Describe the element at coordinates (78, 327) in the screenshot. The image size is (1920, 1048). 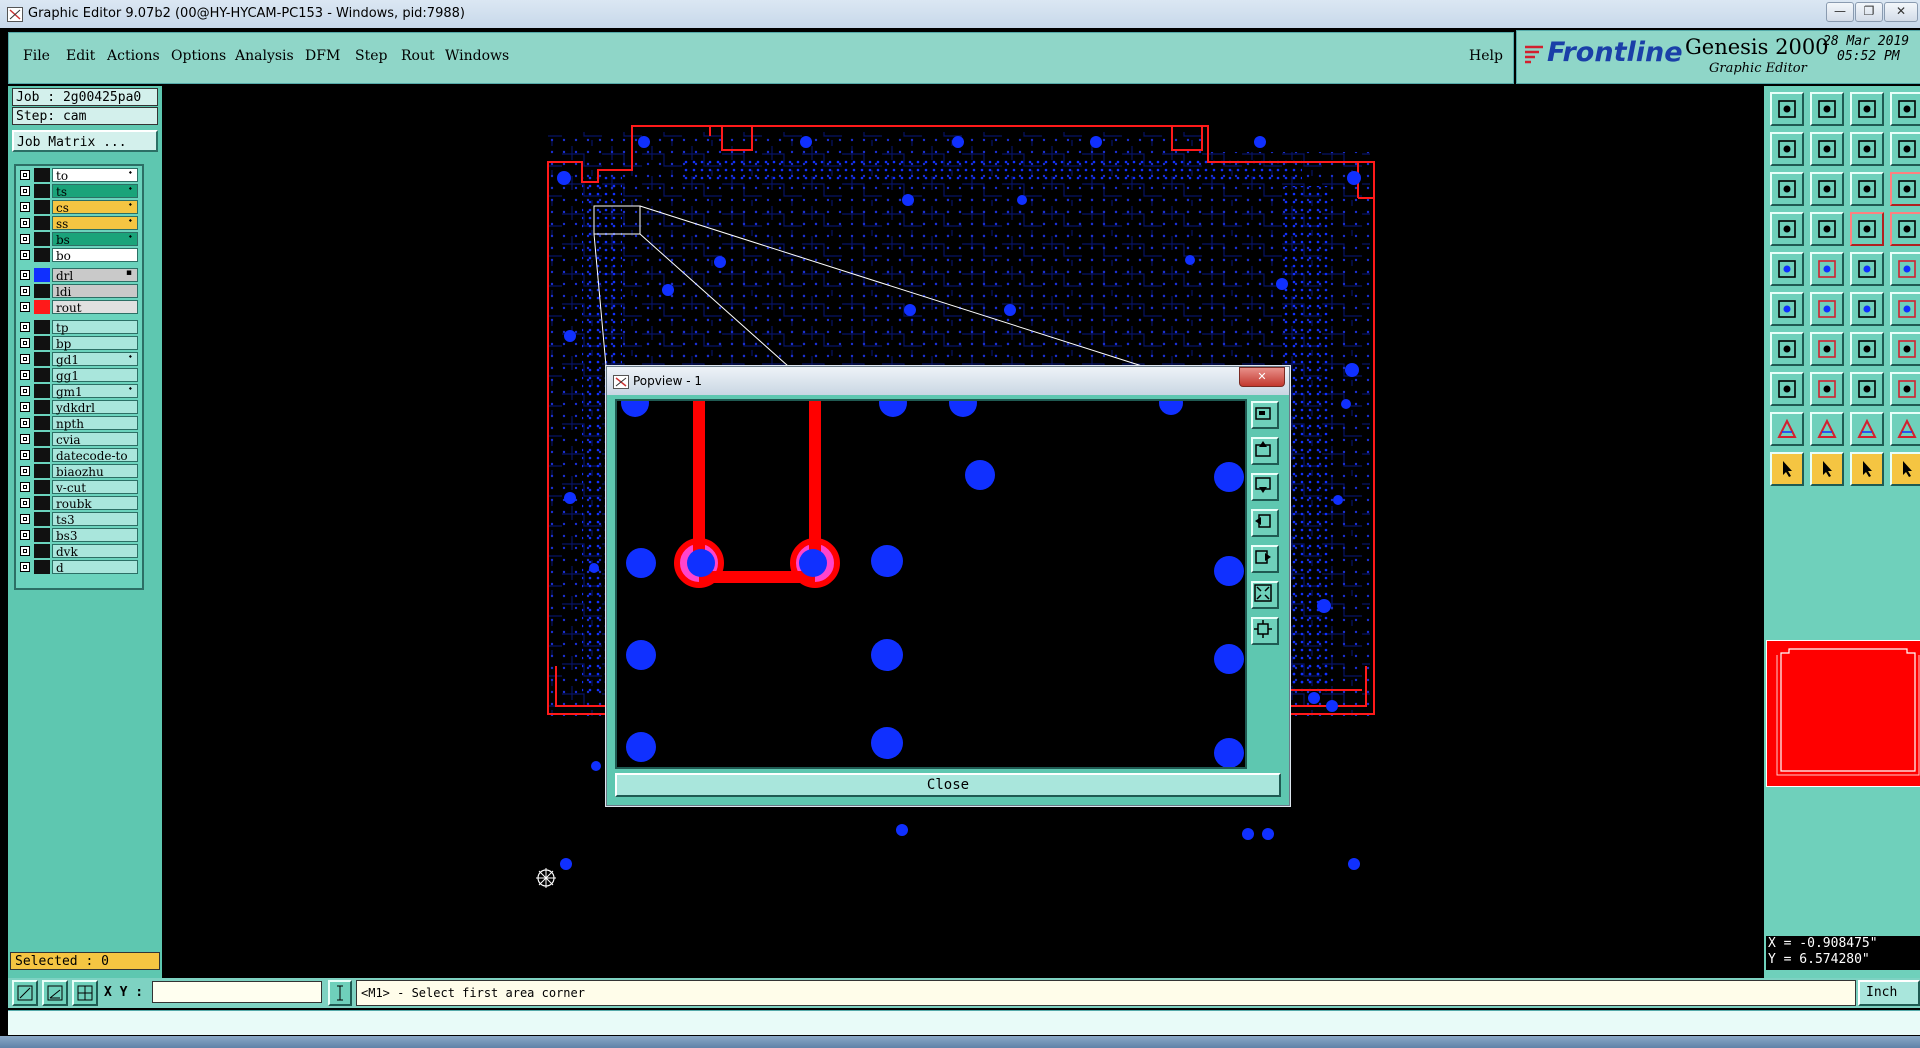
I see `layer-row: tp` at that location.